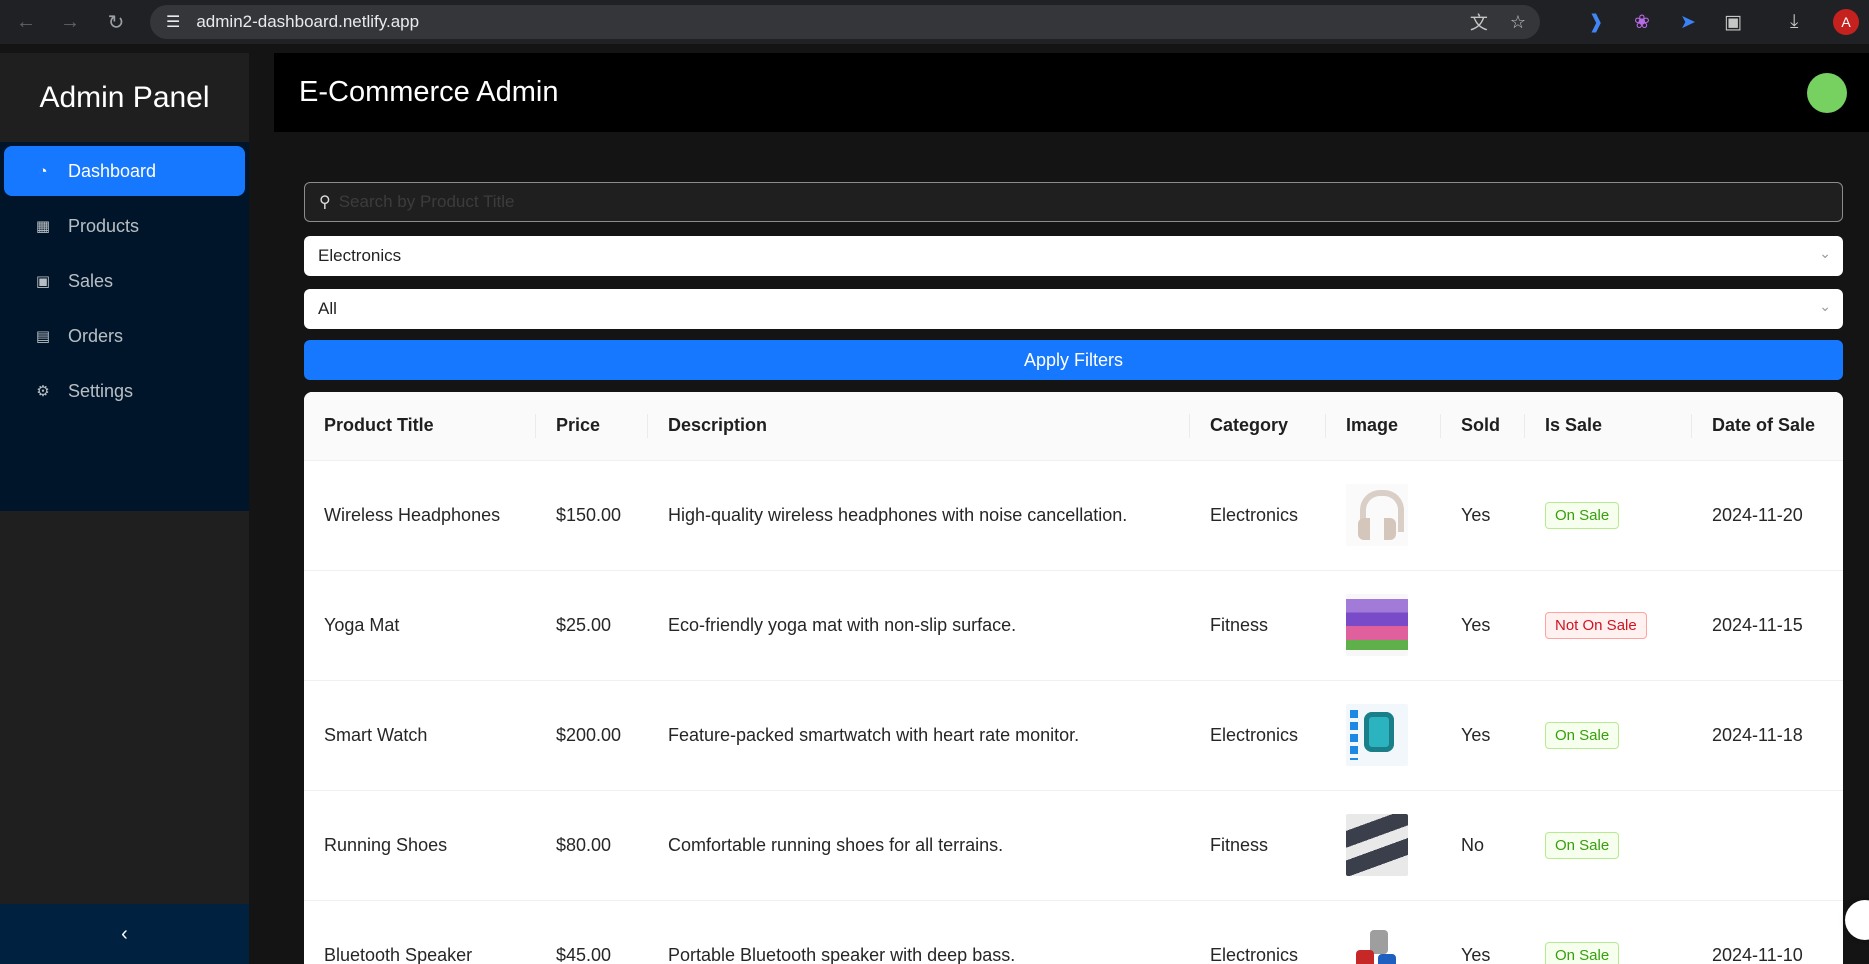  What do you see at coordinates (1767, 735) in the screenshot?
I see `date-cell: 2024-11-18` at bounding box center [1767, 735].